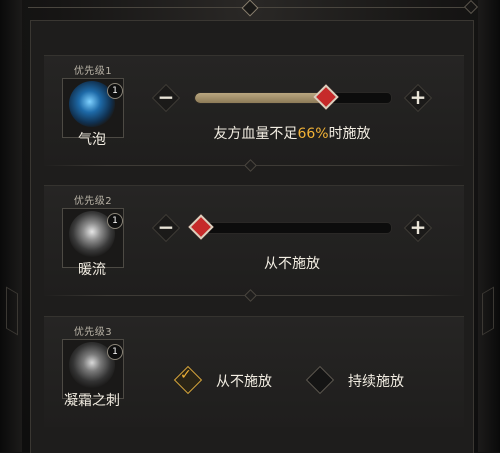 This screenshot has height=453, width=500. I want to click on left-frame-ornament, so click(11, 226).